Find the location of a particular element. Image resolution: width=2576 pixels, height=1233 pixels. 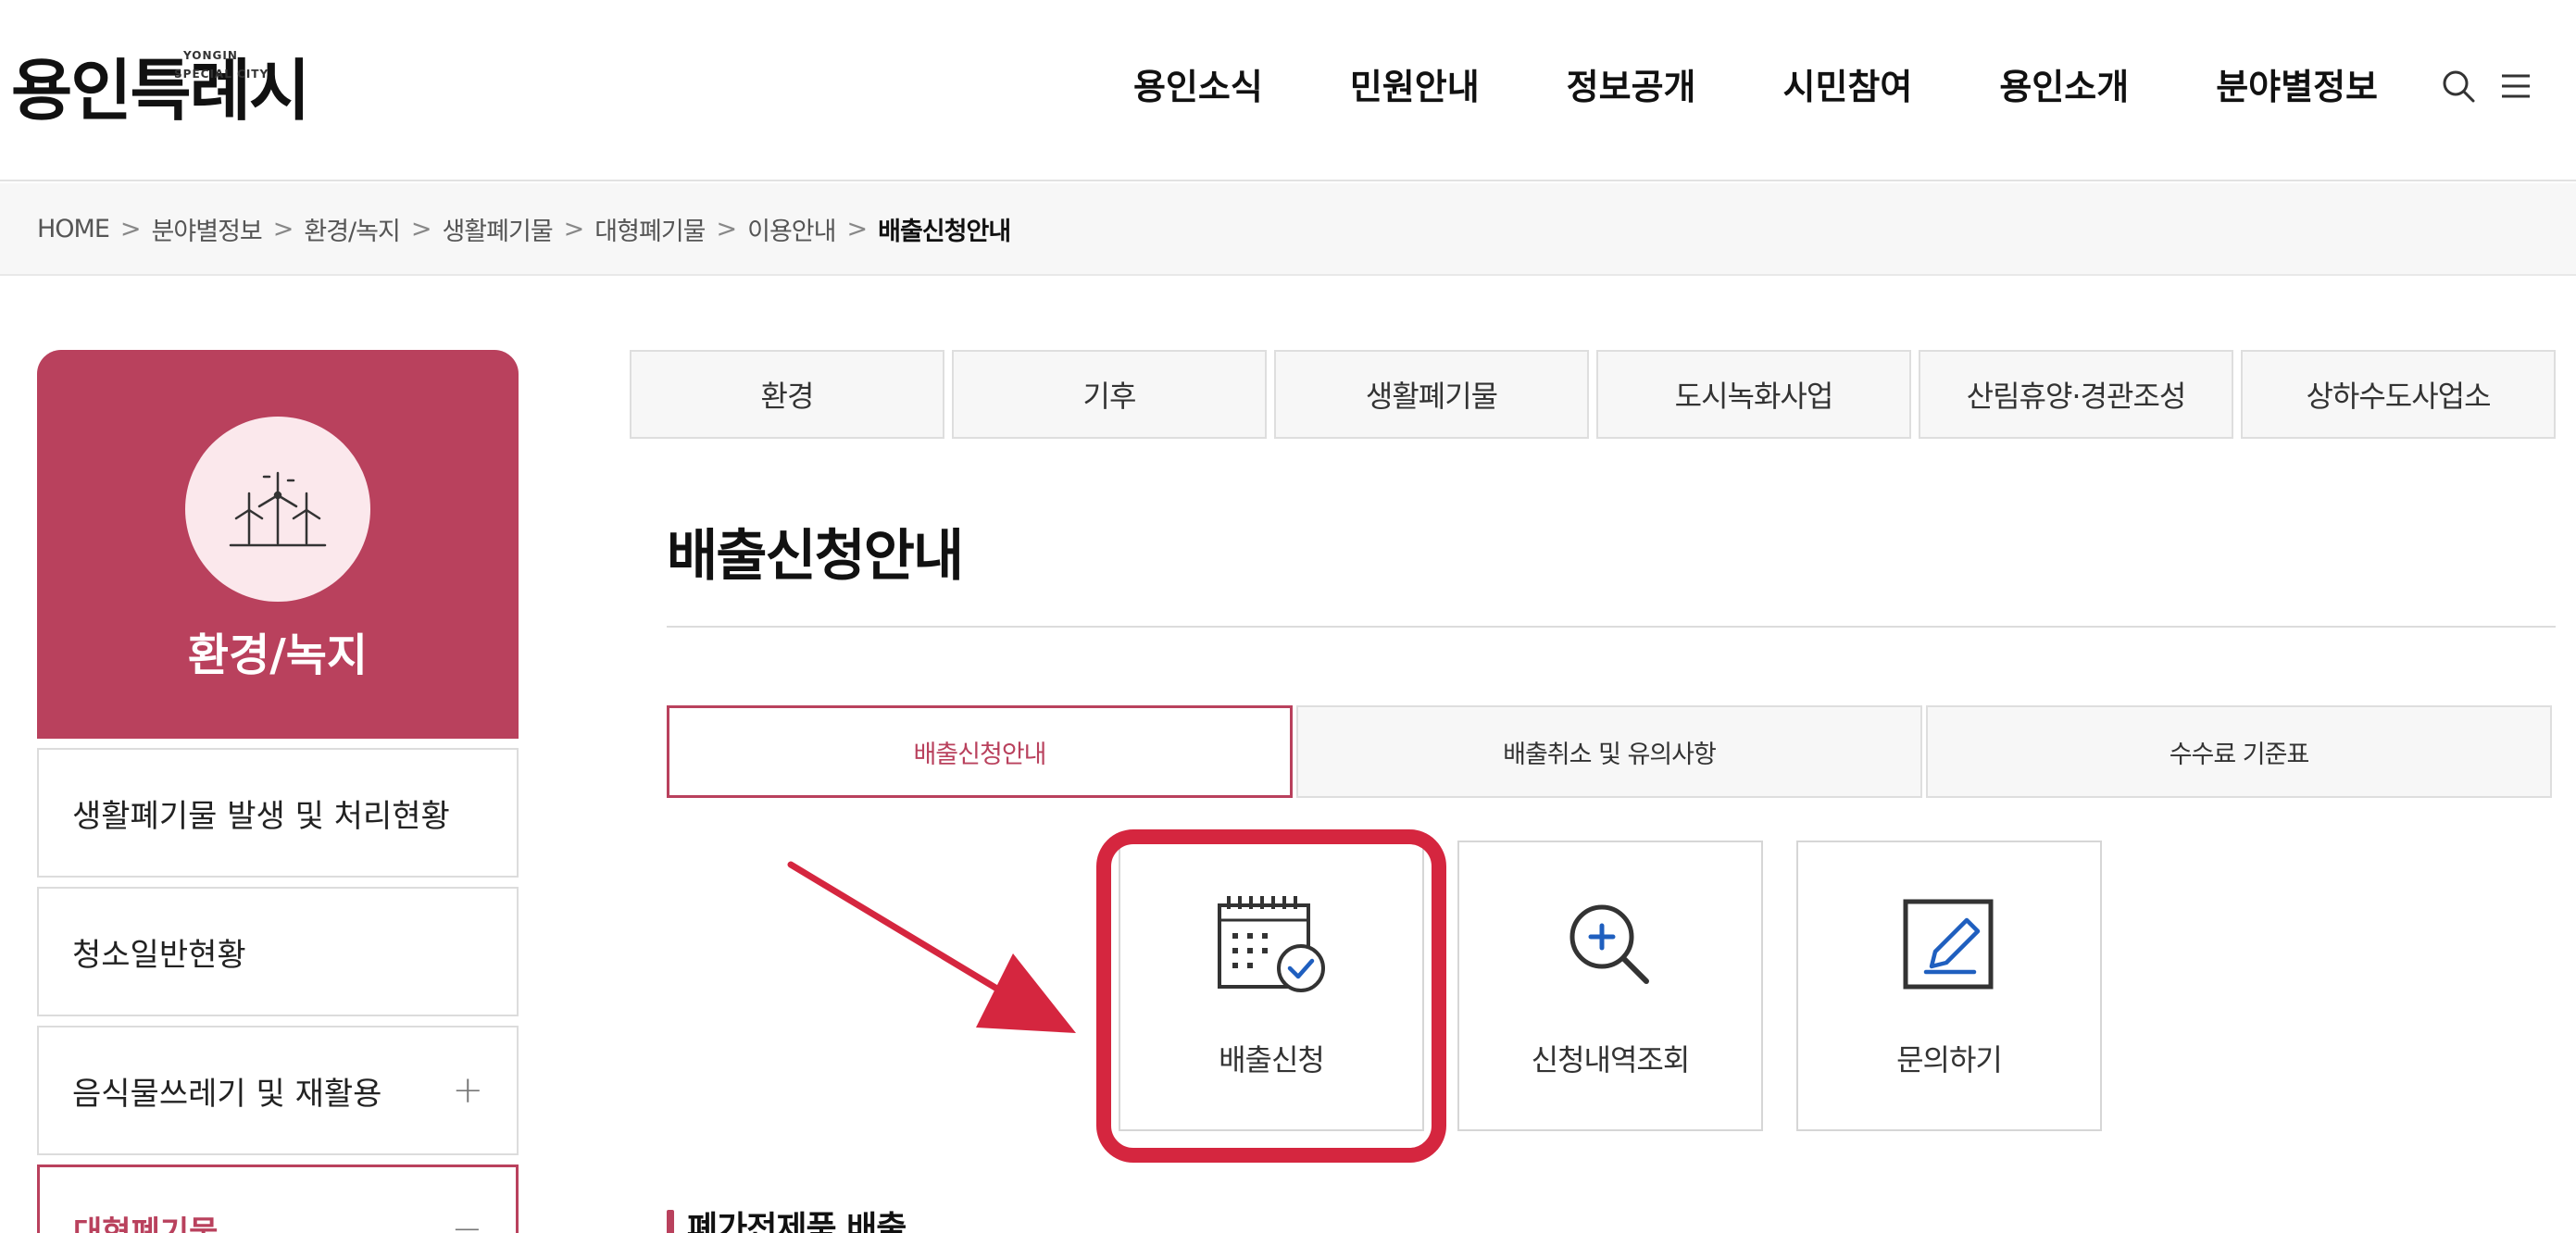

collapse-minus-icon: − is located at coordinates (466, 1220).